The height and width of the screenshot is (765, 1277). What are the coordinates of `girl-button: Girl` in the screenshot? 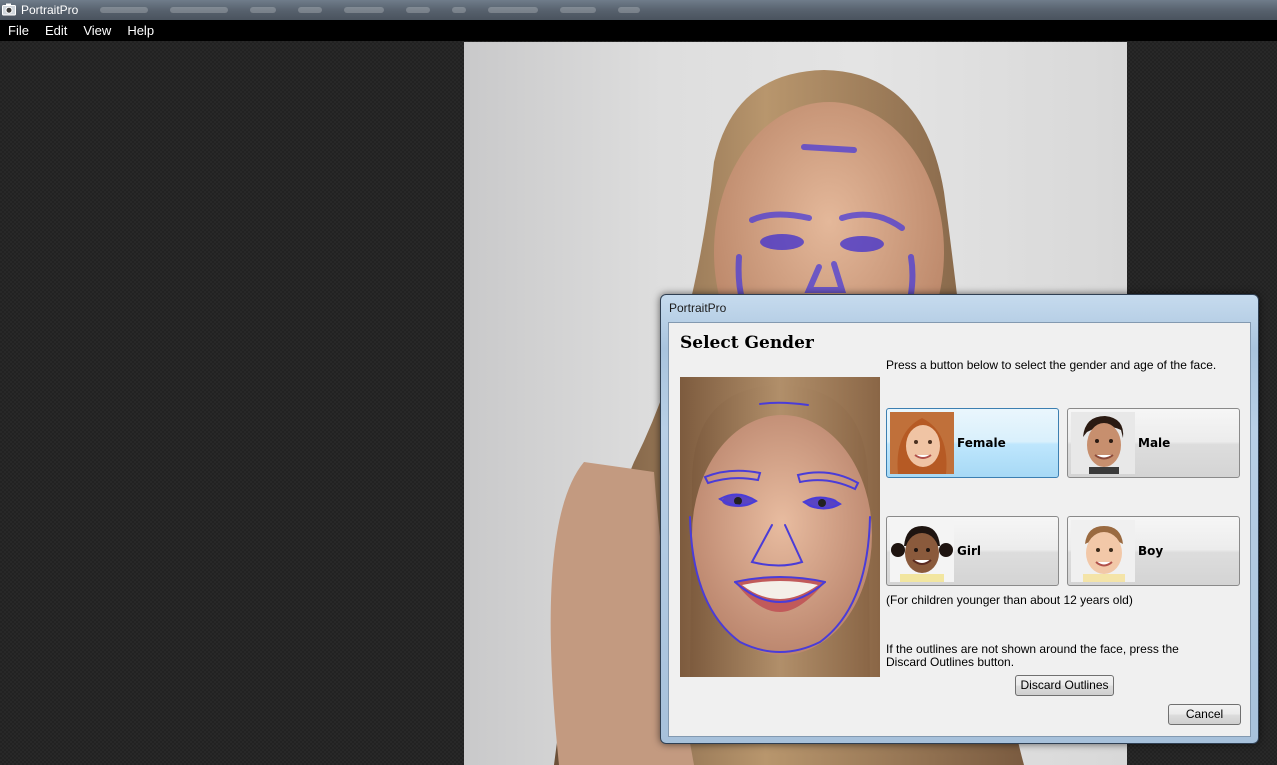 It's located at (972, 551).